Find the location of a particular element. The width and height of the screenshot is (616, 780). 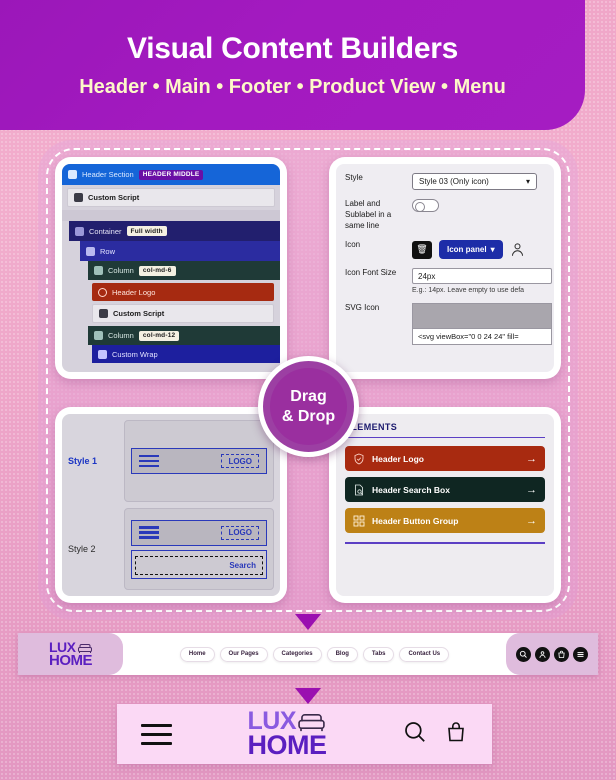

style-select-value: Style 03 (Only icon) is located at coordinates (454, 181).